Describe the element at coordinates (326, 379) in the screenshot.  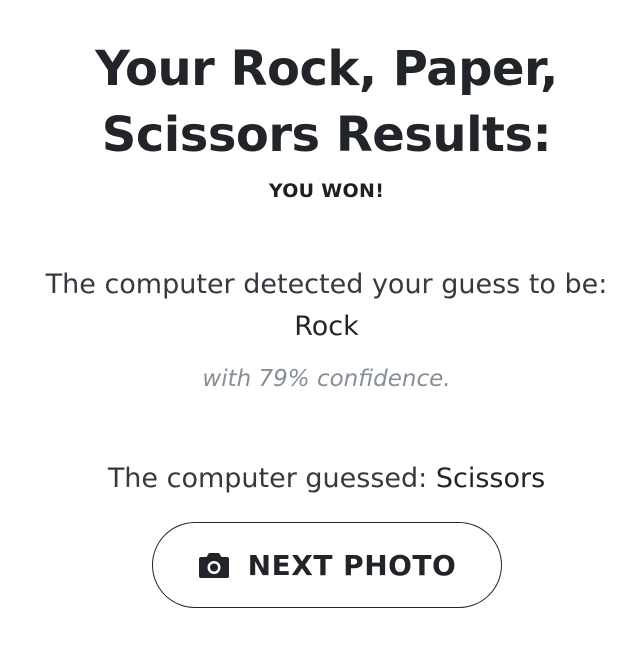
I see `confidence-text: with 79% confidence.` at that location.